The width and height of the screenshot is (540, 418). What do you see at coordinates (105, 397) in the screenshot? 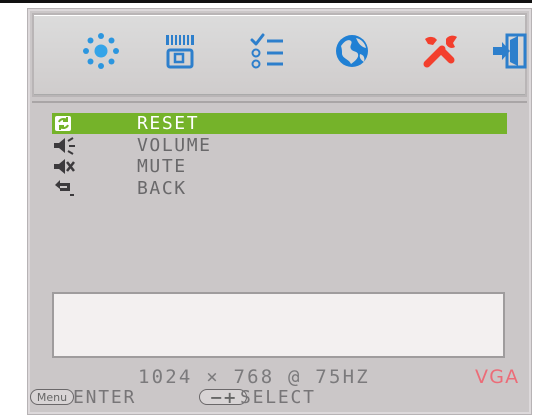
I see `enter-label: ENTER` at bounding box center [105, 397].